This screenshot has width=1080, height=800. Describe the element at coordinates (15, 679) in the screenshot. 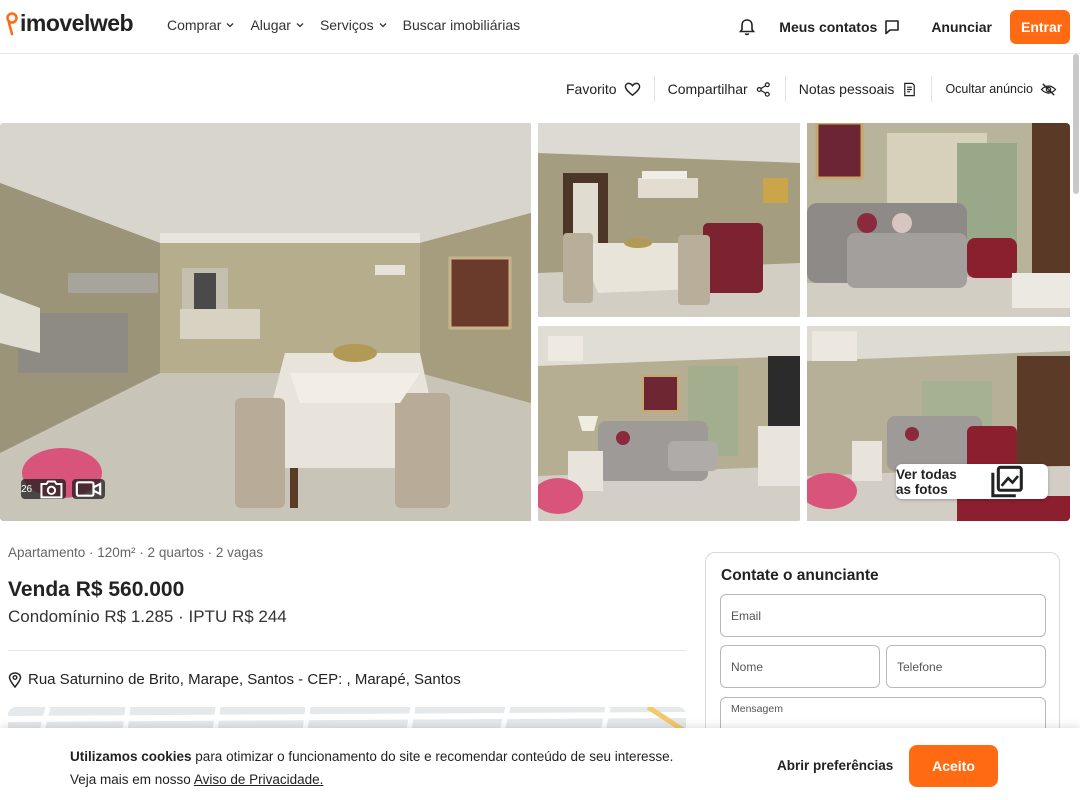

I see `location-pin-icon` at that location.